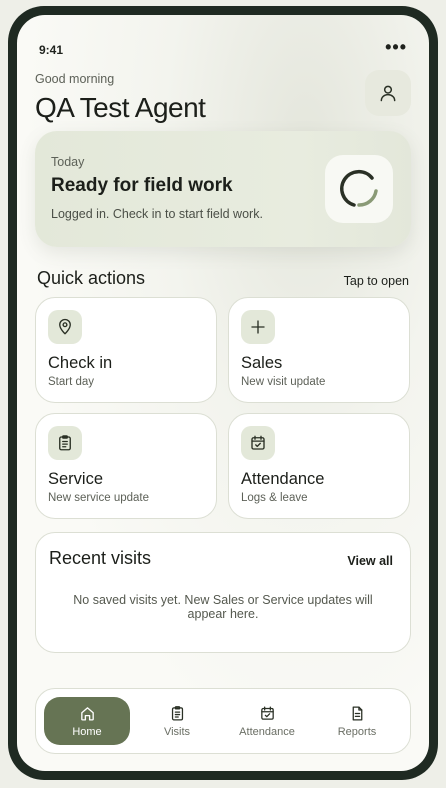 This screenshot has height=788, width=446. I want to click on check-in-tile: Check in Start day, so click(126, 350).